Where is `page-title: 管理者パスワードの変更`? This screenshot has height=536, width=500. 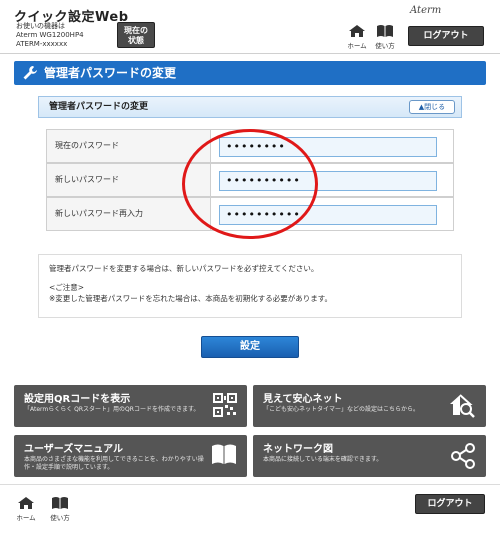 page-title: 管理者パスワードの変更 is located at coordinates (110, 73).